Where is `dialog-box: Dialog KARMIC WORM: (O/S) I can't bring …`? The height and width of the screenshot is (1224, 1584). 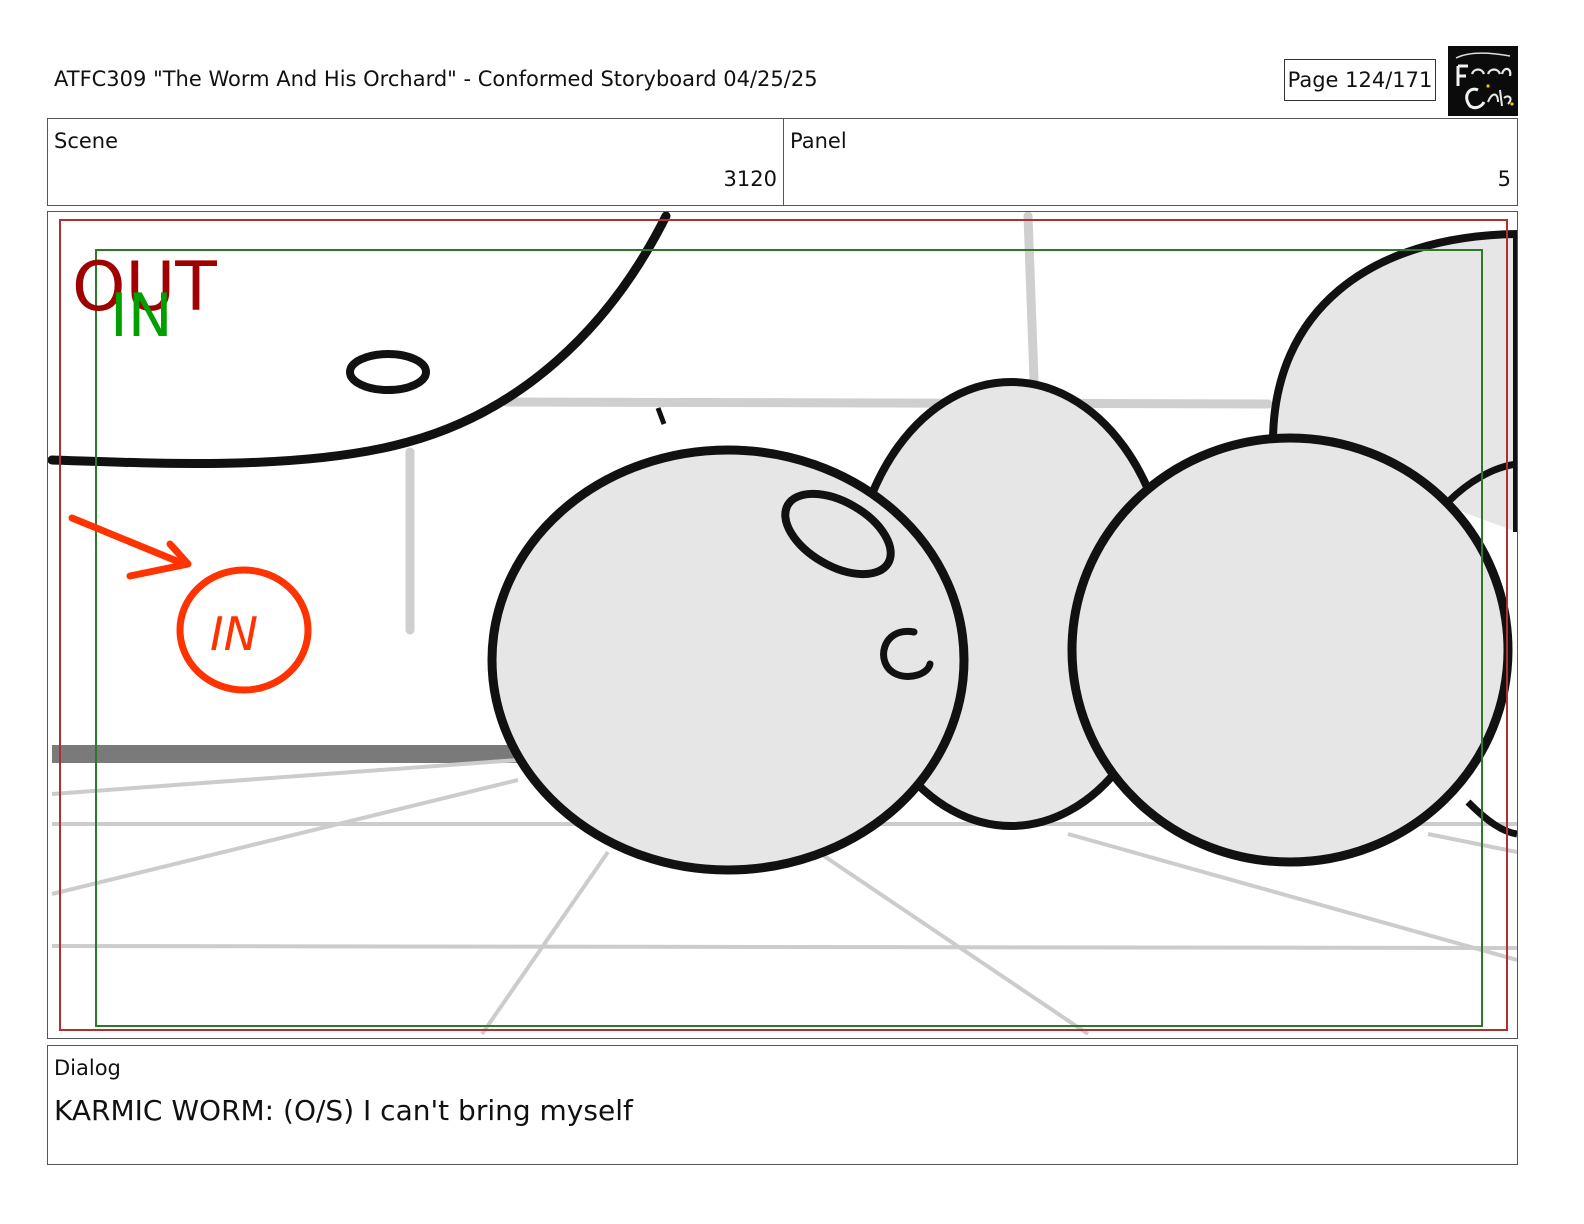 dialog-box: Dialog KARMIC WORM: (O/S) I can't bring … is located at coordinates (782, 1105).